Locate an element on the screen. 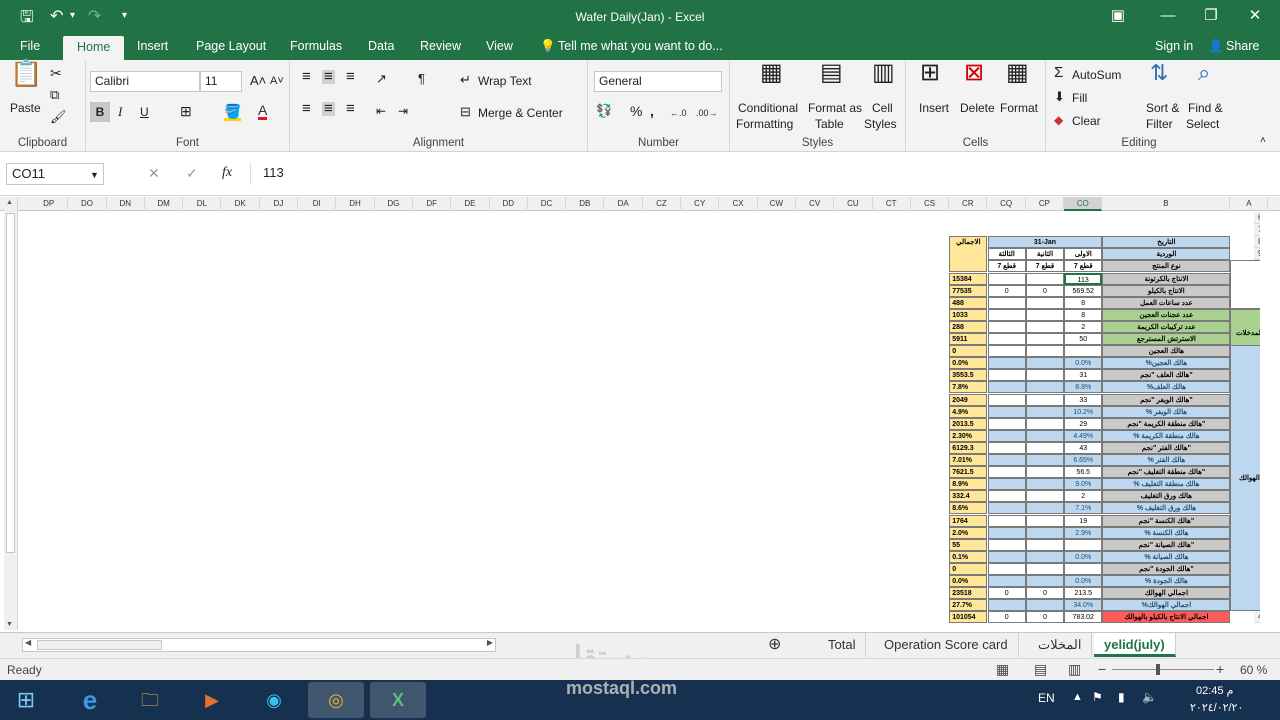 The width and height of the screenshot is (1280, 720). clear-button: Clear is located at coordinates (1086, 121).